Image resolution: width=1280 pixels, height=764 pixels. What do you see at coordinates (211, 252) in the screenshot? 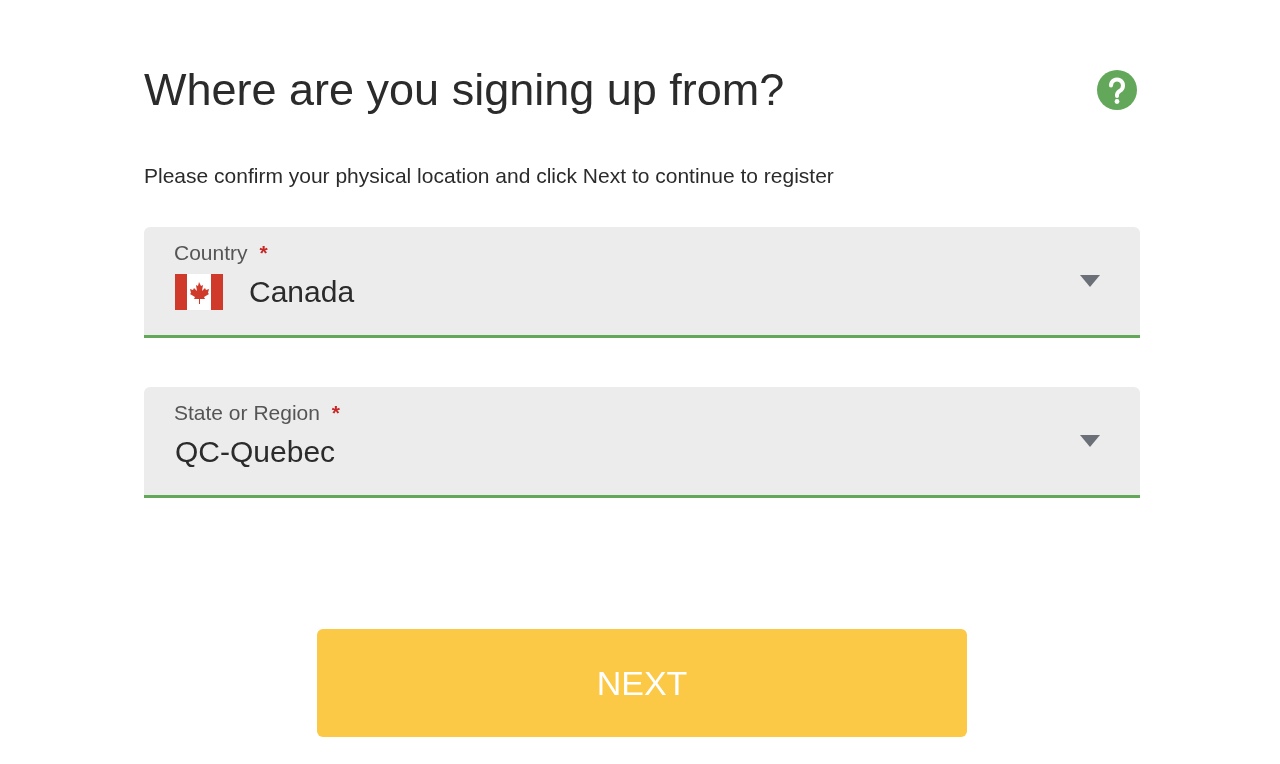
I see `field-label: Country` at bounding box center [211, 252].